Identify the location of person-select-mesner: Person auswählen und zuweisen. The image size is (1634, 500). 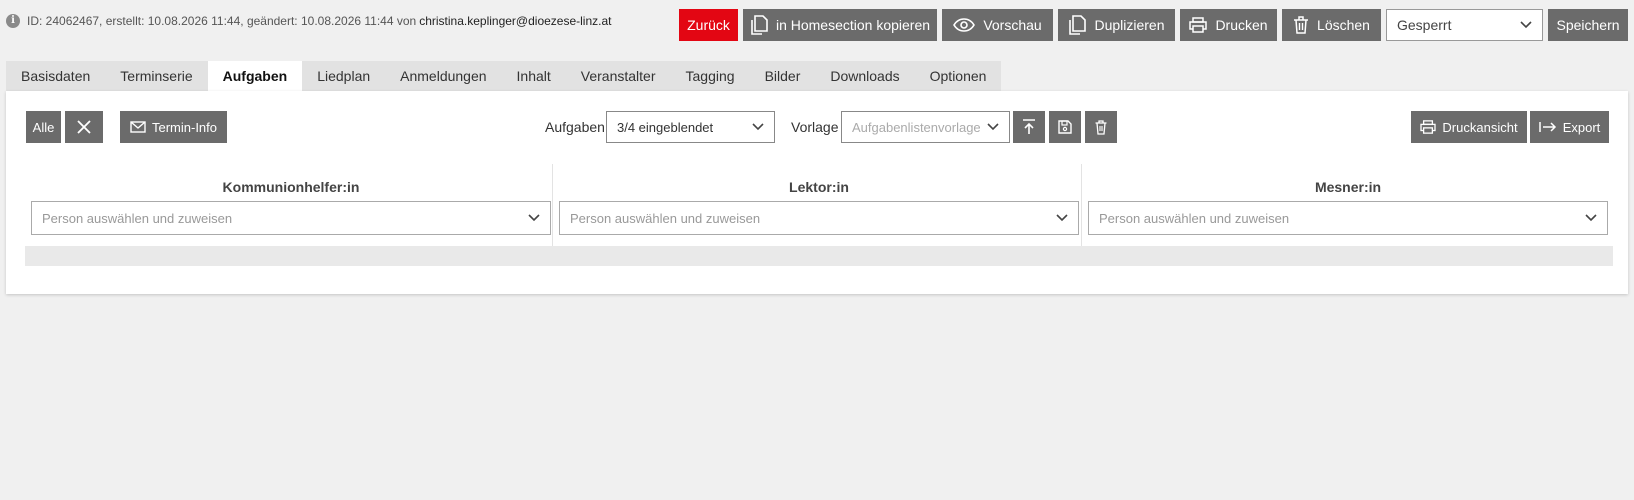
(1348, 218).